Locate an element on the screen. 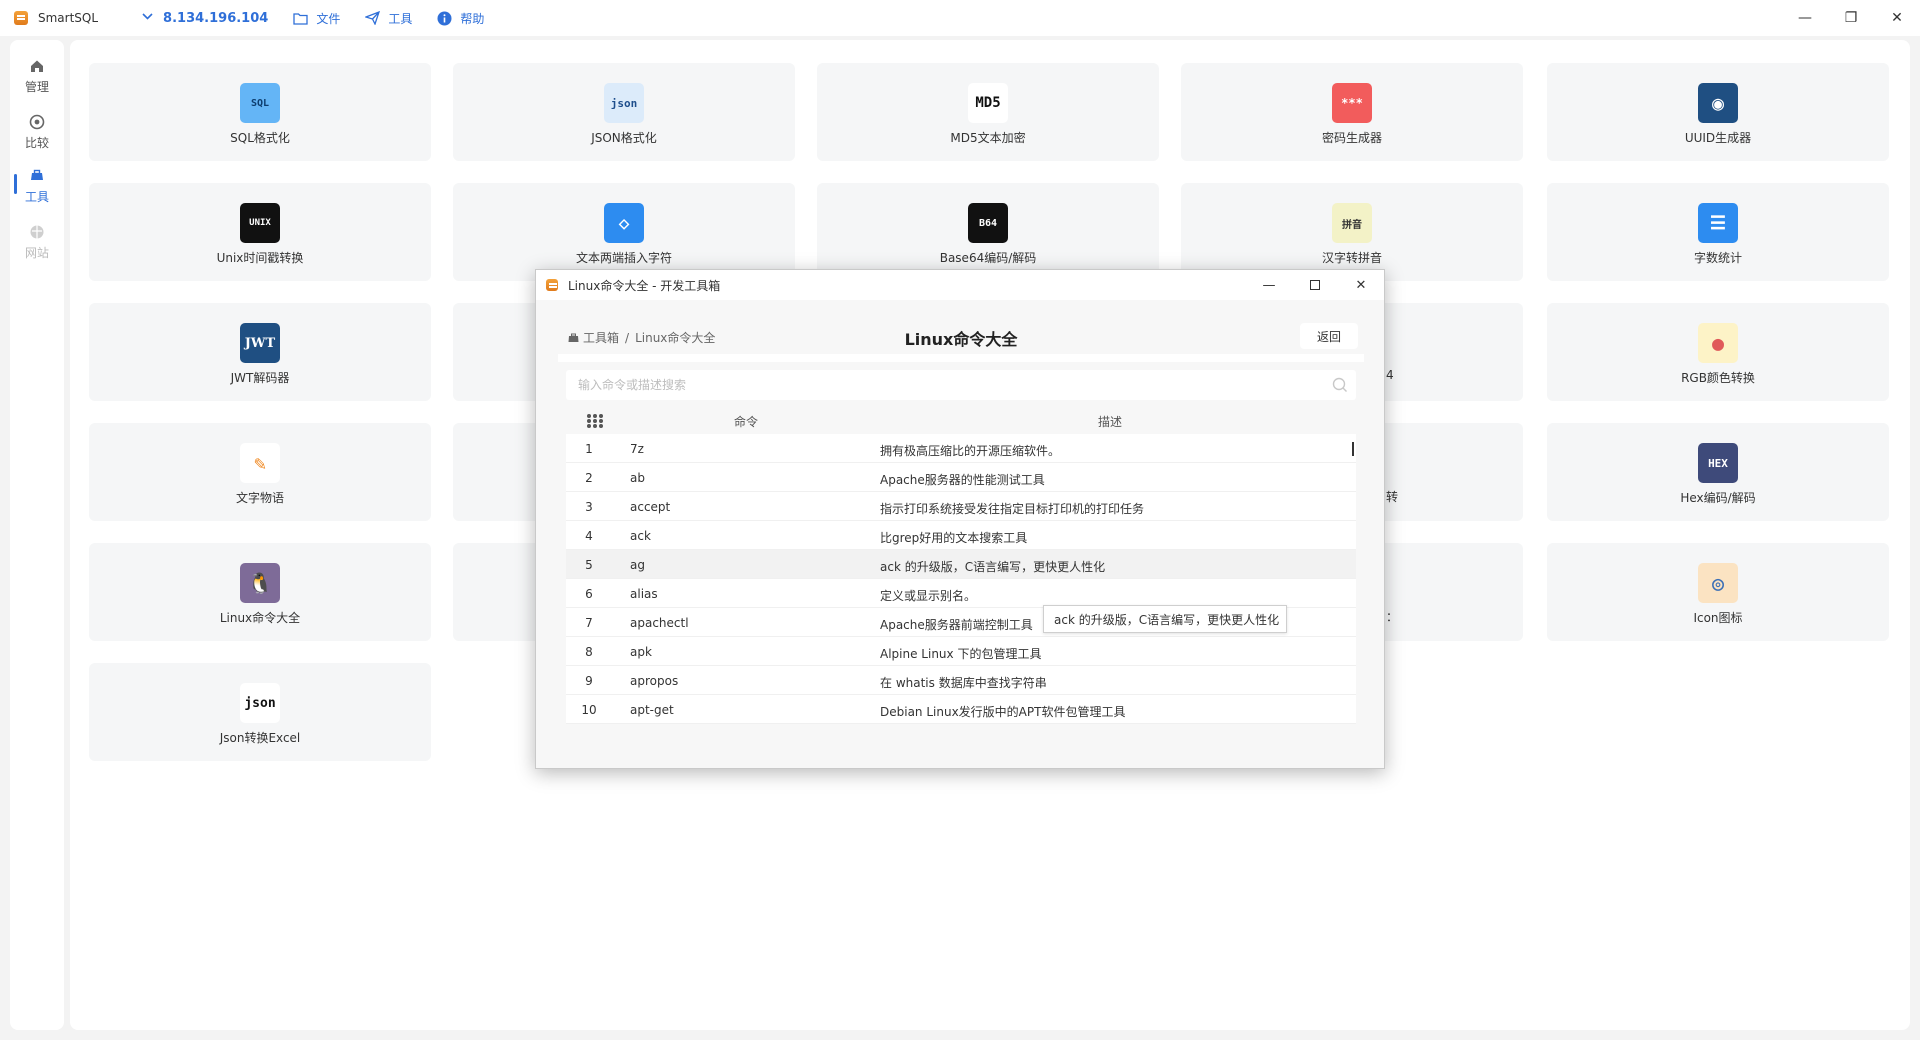 Image resolution: width=1920 pixels, height=1040 pixels. tool-tile-icon-library: ◎ Icon图标 is located at coordinates (1718, 592).